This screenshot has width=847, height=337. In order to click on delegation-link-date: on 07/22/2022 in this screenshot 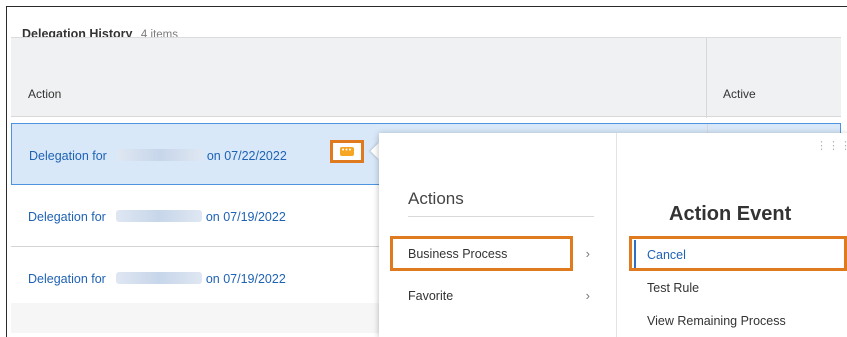, I will do `click(246, 156)`.